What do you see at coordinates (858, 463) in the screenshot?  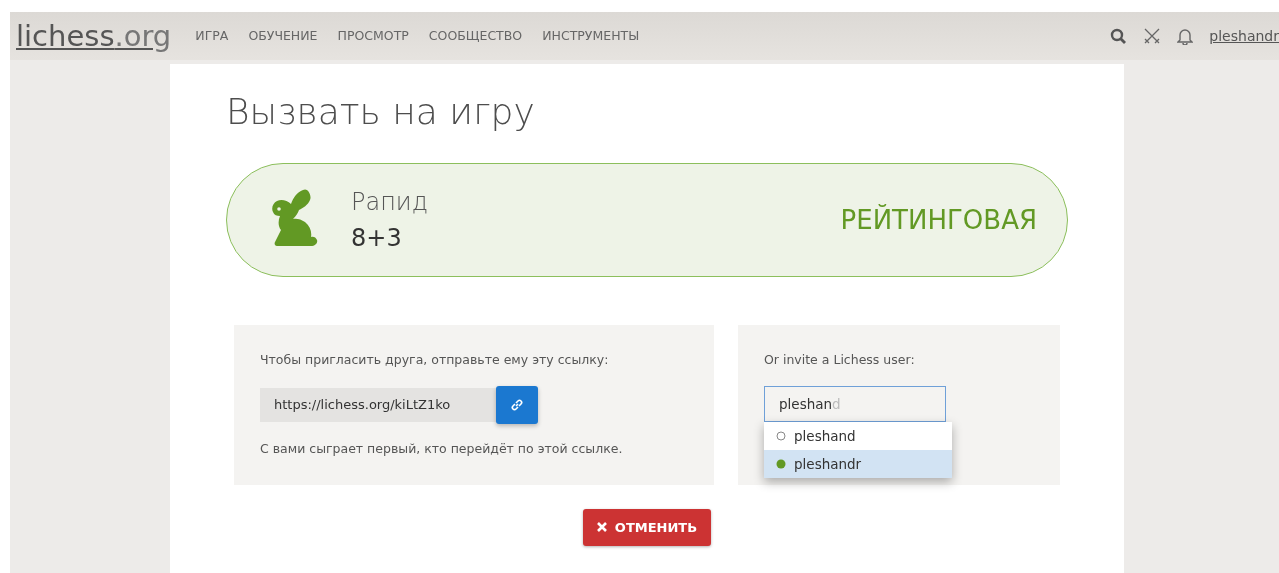 I see `suggestion-item: pleshandr` at bounding box center [858, 463].